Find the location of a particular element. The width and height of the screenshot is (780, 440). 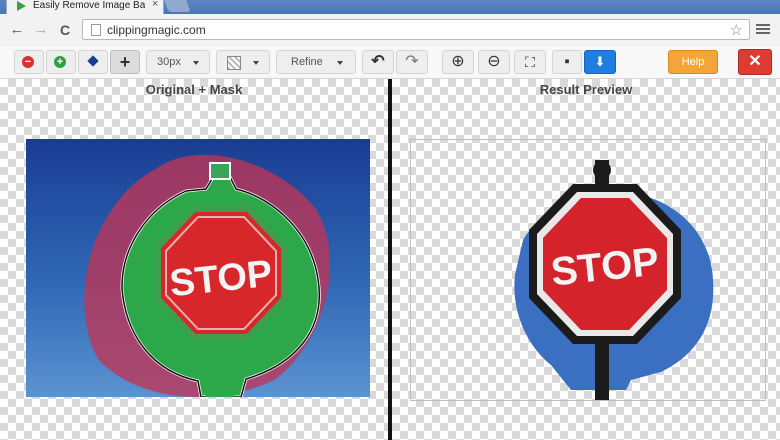

reload-button: C is located at coordinates (65, 30).